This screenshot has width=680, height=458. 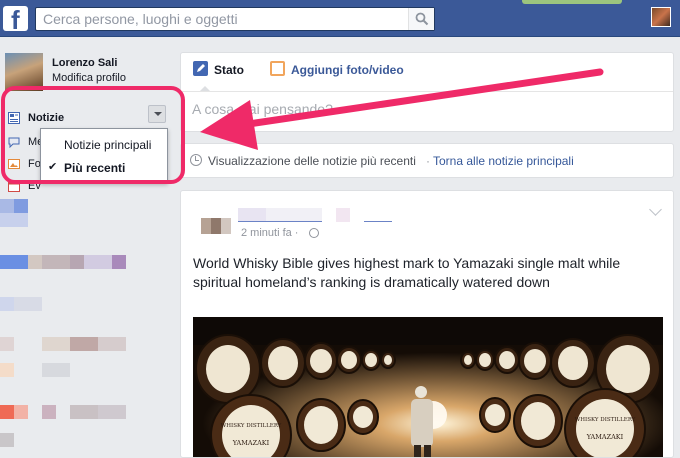 I want to click on top-navigation-bar: f, so click(x=340, y=18).